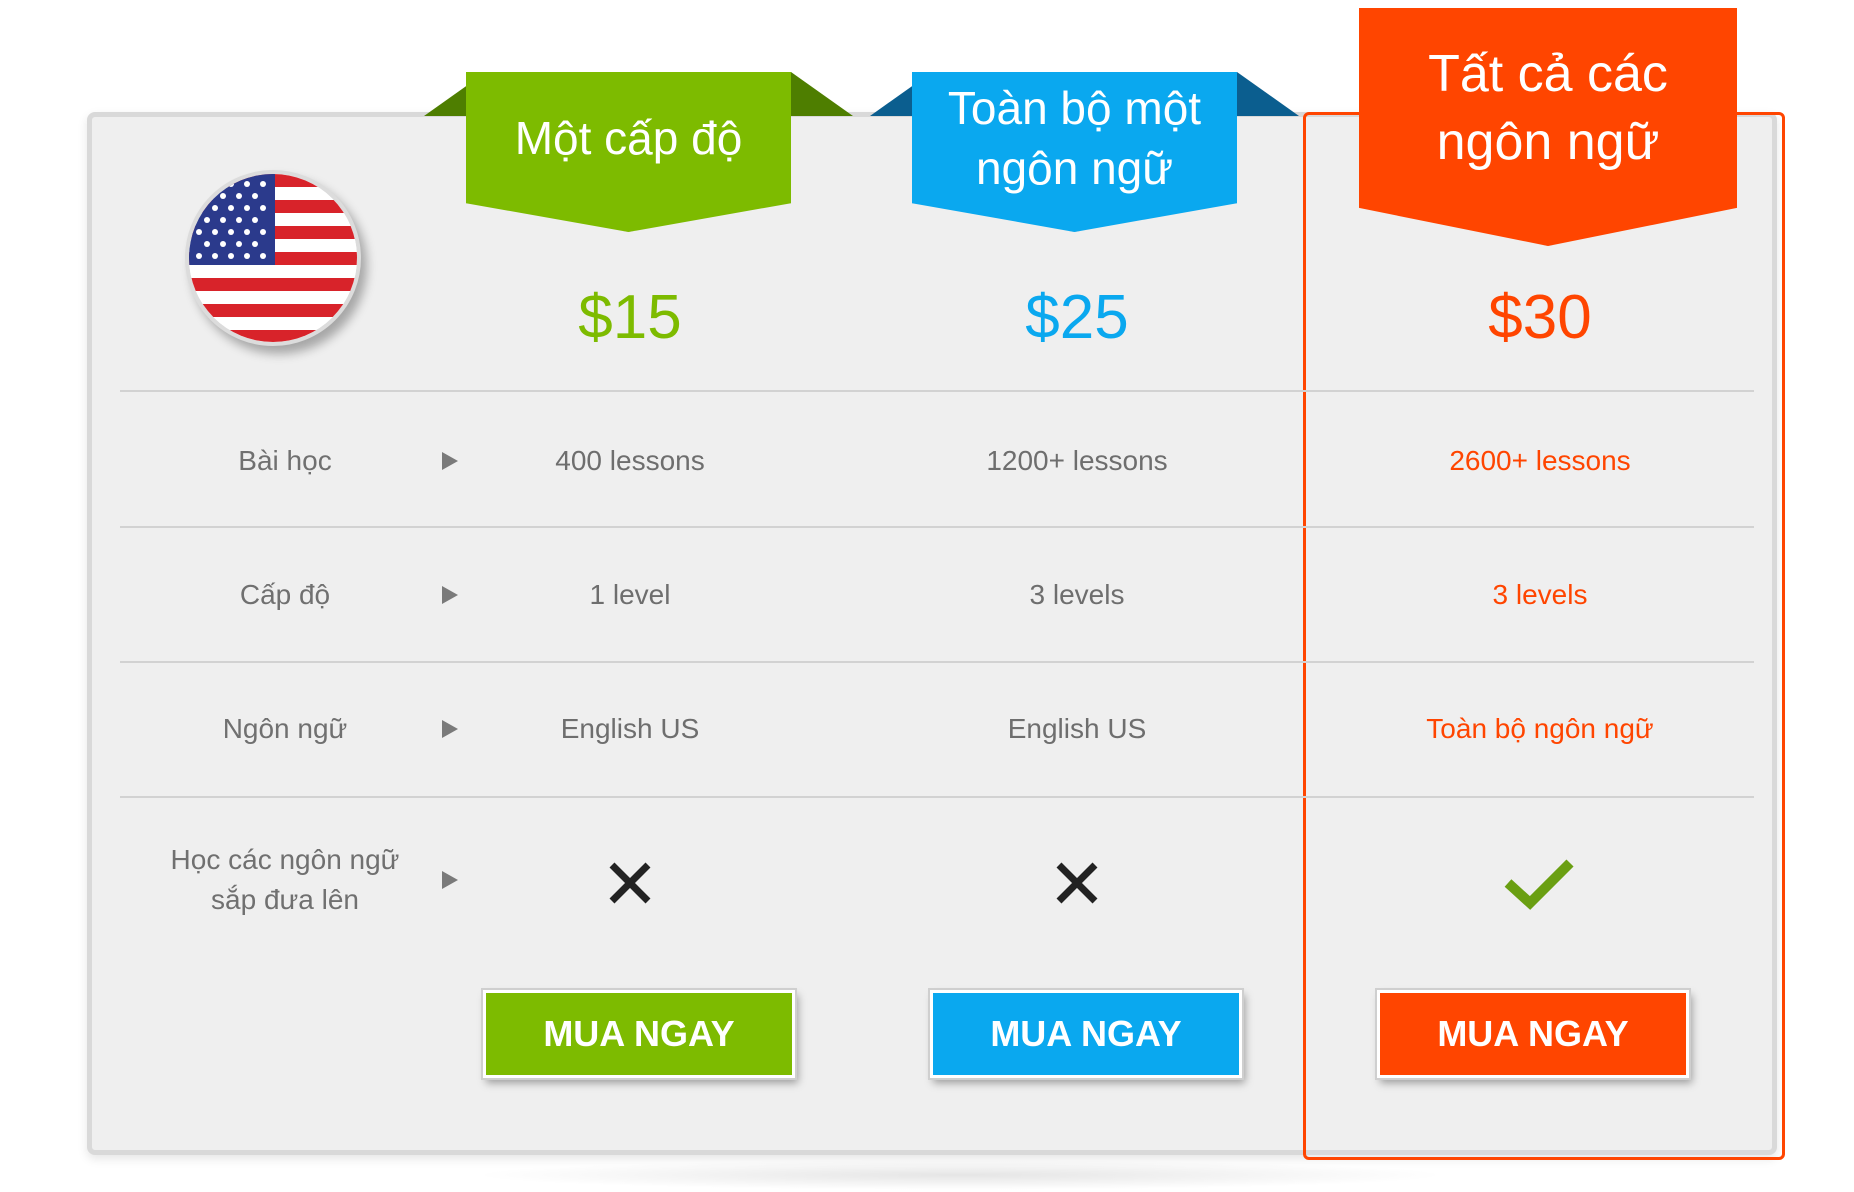 The image size is (1854, 1192). What do you see at coordinates (1077, 594) in the screenshot?
I see `cell-levels-one-language: 3 levels` at bounding box center [1077, 594].